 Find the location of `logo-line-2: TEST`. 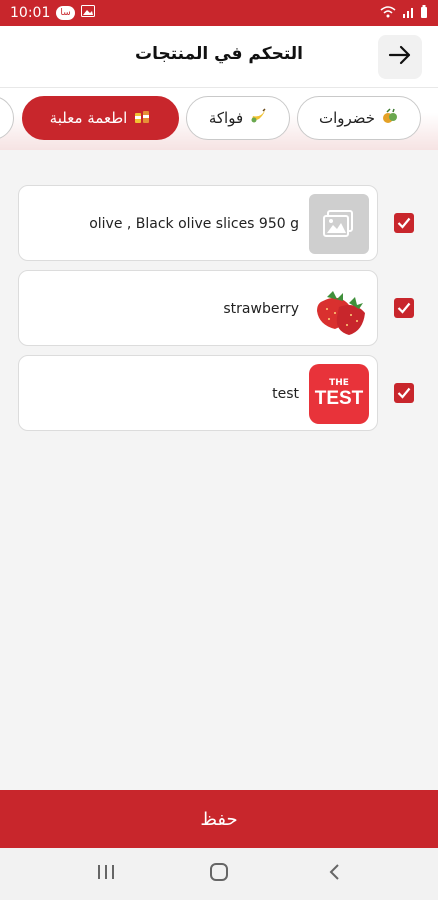

logo-line-2: TEST is located at coordinates (339, 398).